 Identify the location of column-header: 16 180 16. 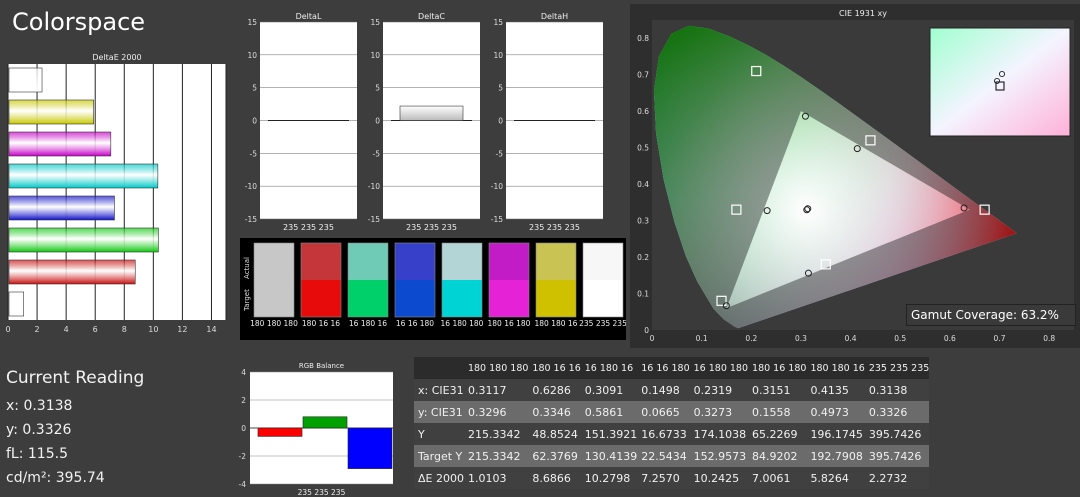
(609, 368).